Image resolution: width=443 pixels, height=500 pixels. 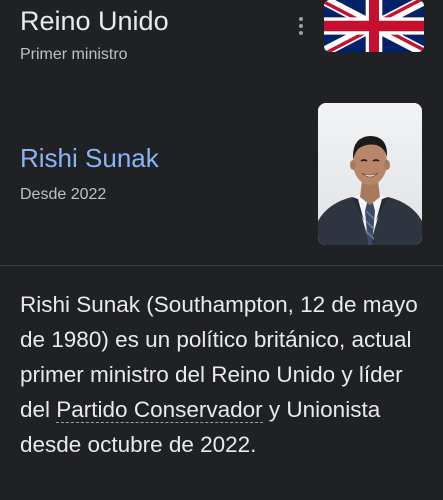 I want to click on person-name-link: Rishi Sunak, so click(x=89, y=158).